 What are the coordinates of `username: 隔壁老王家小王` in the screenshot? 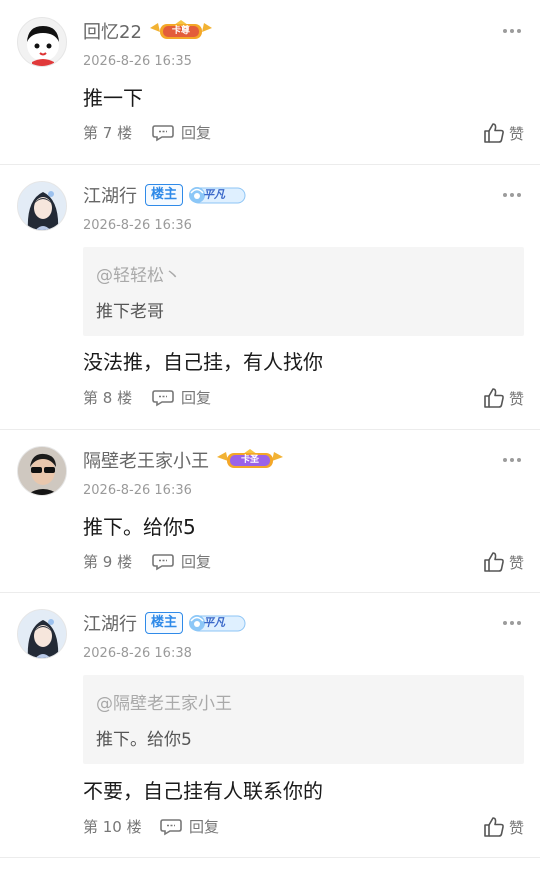 It's located at (146, 460).